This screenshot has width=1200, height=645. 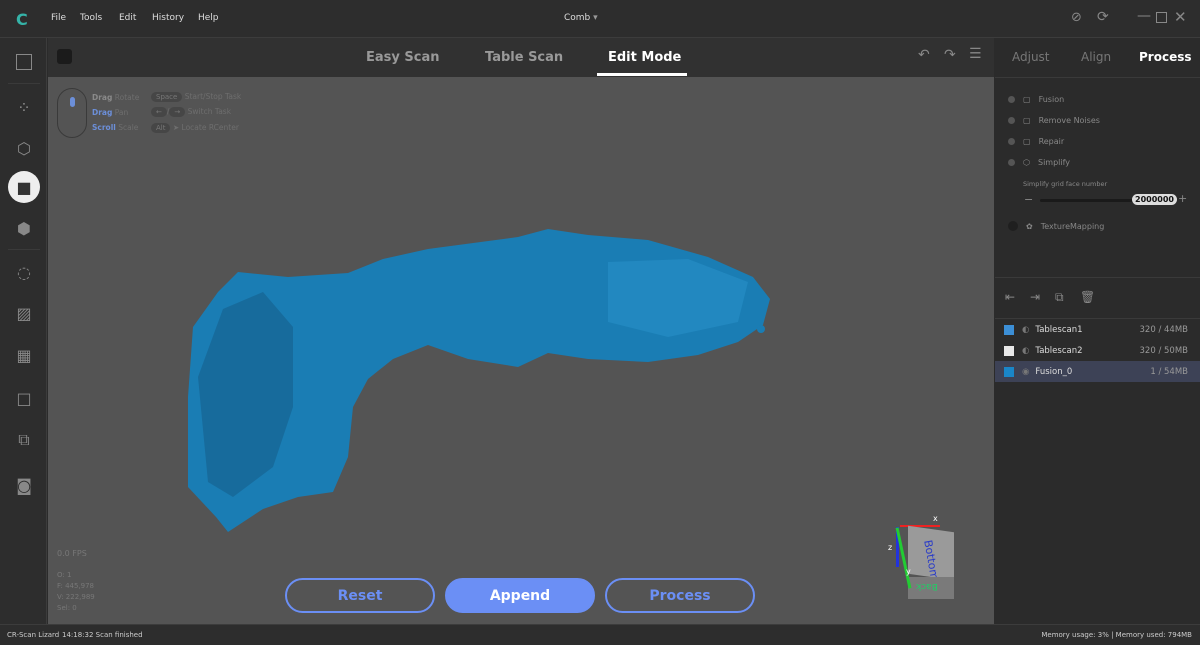 I want to click on cube-label-back: Back, so click(x=927, y=586).